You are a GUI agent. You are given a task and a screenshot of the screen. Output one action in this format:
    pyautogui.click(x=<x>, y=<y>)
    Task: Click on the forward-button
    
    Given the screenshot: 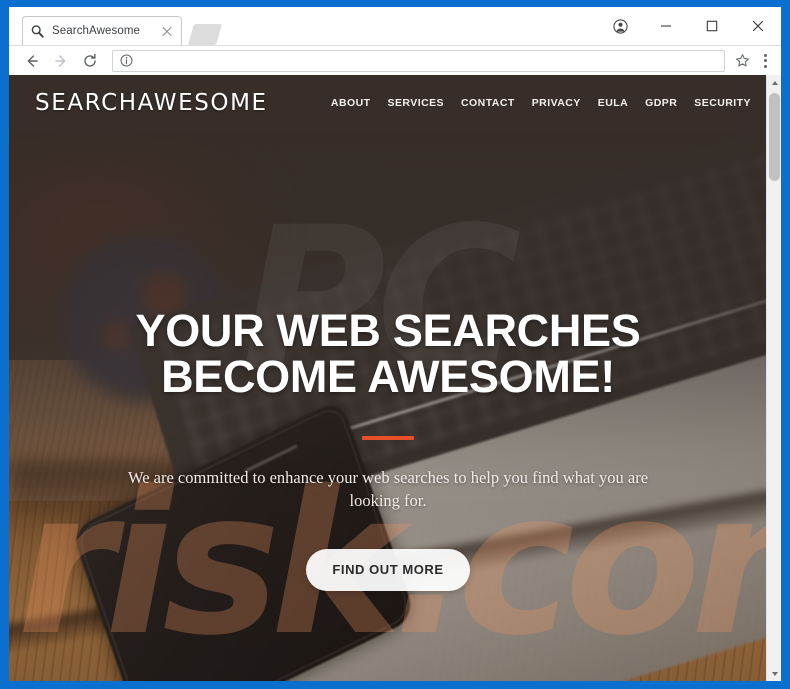 What is the action you would take?
    pyautogui.click(x=61, y=61)
    